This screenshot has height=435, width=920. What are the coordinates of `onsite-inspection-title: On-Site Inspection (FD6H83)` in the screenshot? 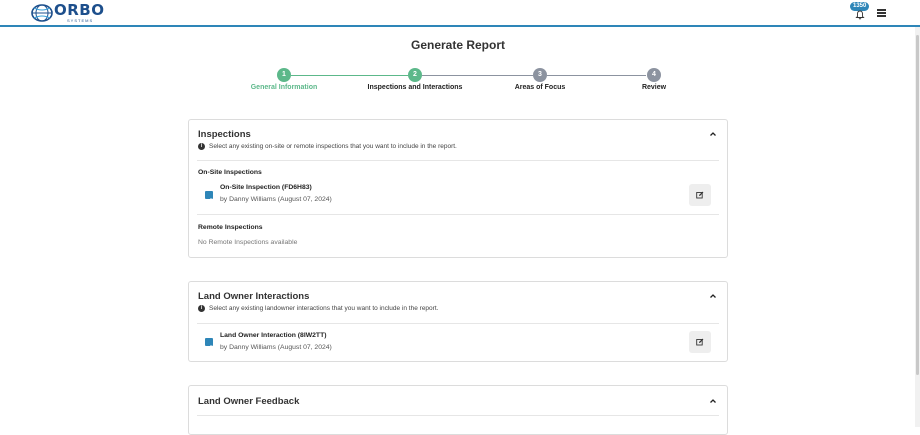 It's located at (266, 187).